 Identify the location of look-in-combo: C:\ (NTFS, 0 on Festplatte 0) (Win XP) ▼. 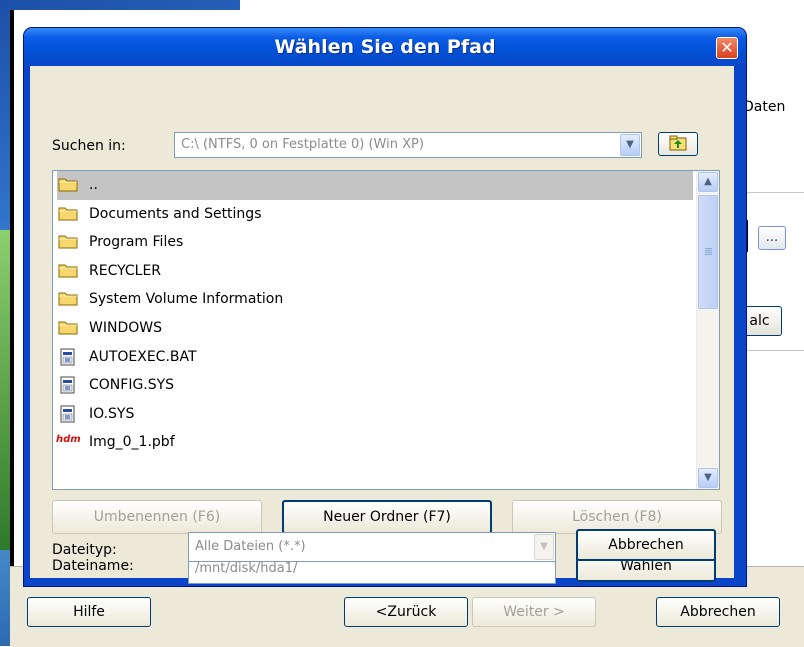
(408, 145).